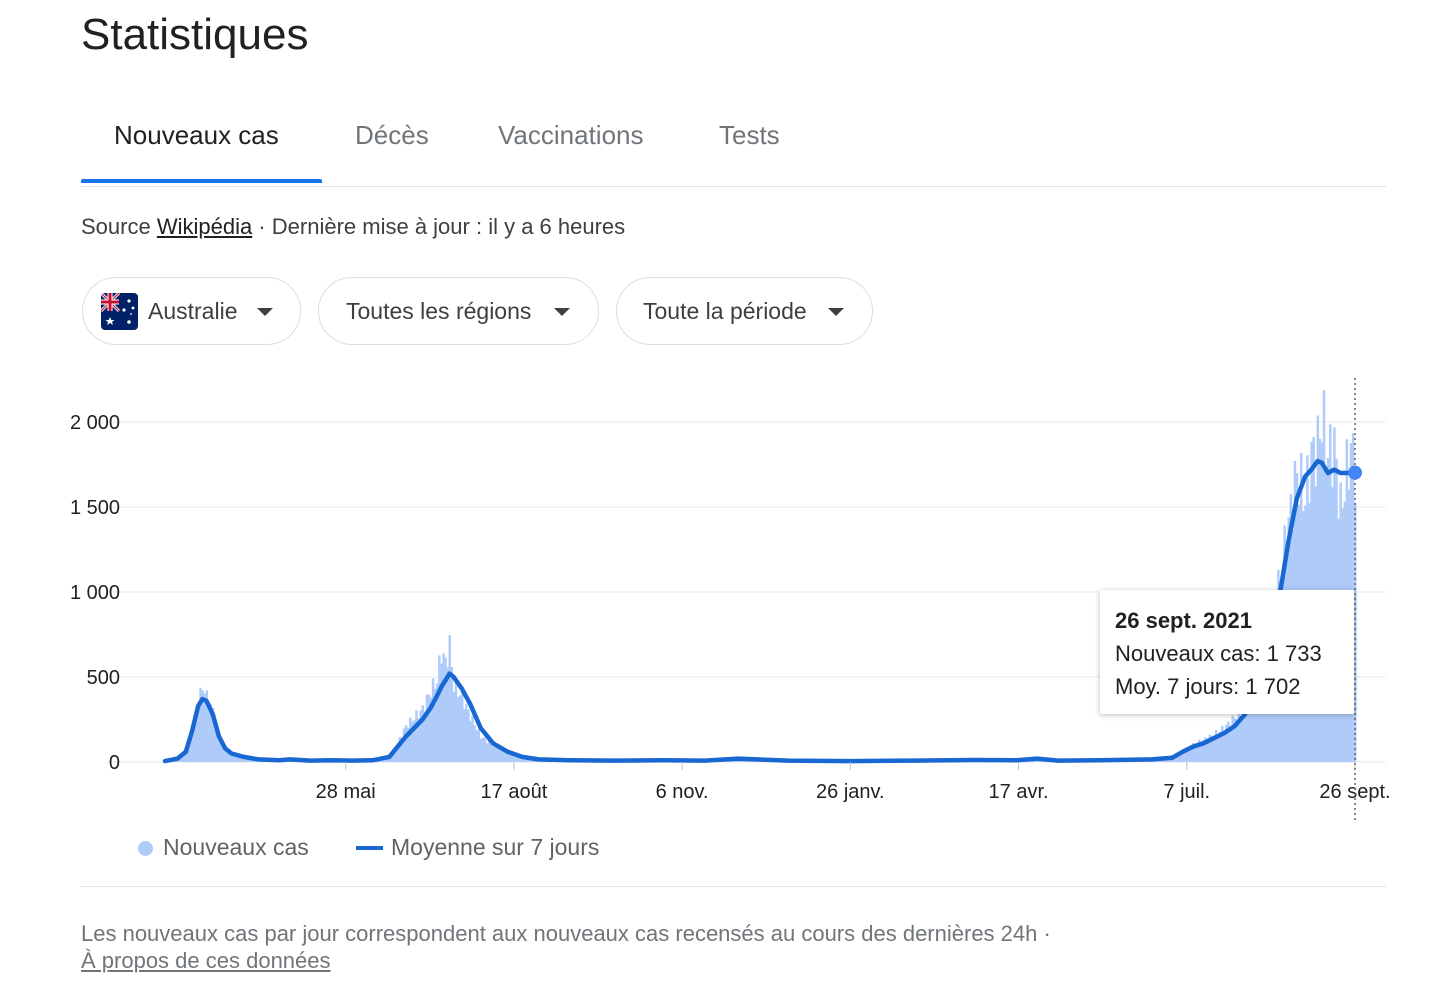 The width and height of the screenshot is (1448, 1004). I want to click on x-tick-label: 6 nov., so click(682, 792).